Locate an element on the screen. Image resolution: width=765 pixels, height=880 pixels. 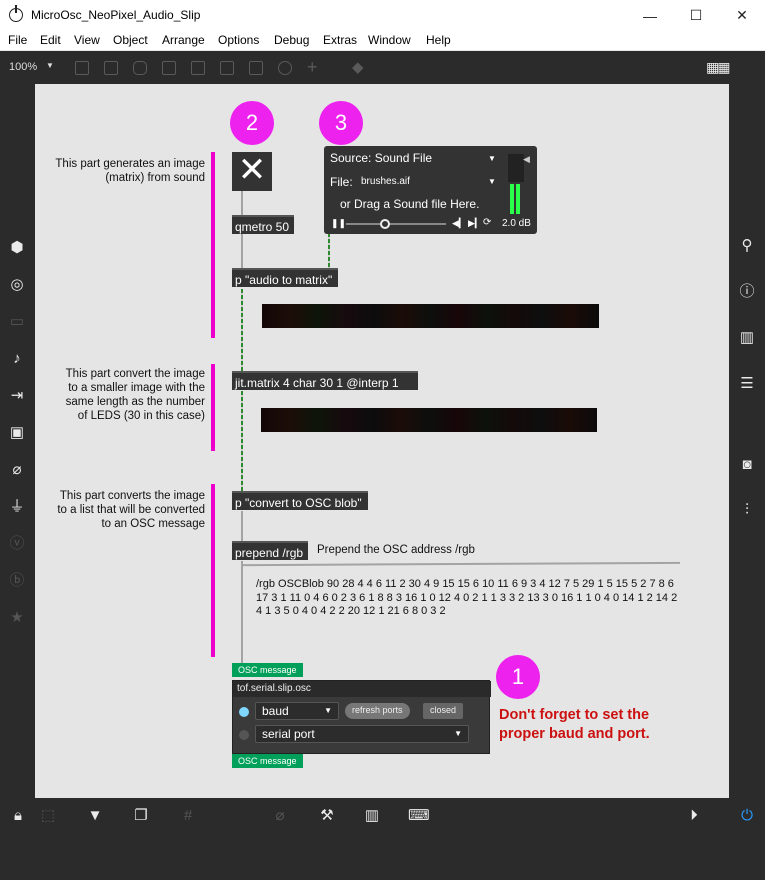
pause-icon: ❚❚ is located at coordinates (338, 223).